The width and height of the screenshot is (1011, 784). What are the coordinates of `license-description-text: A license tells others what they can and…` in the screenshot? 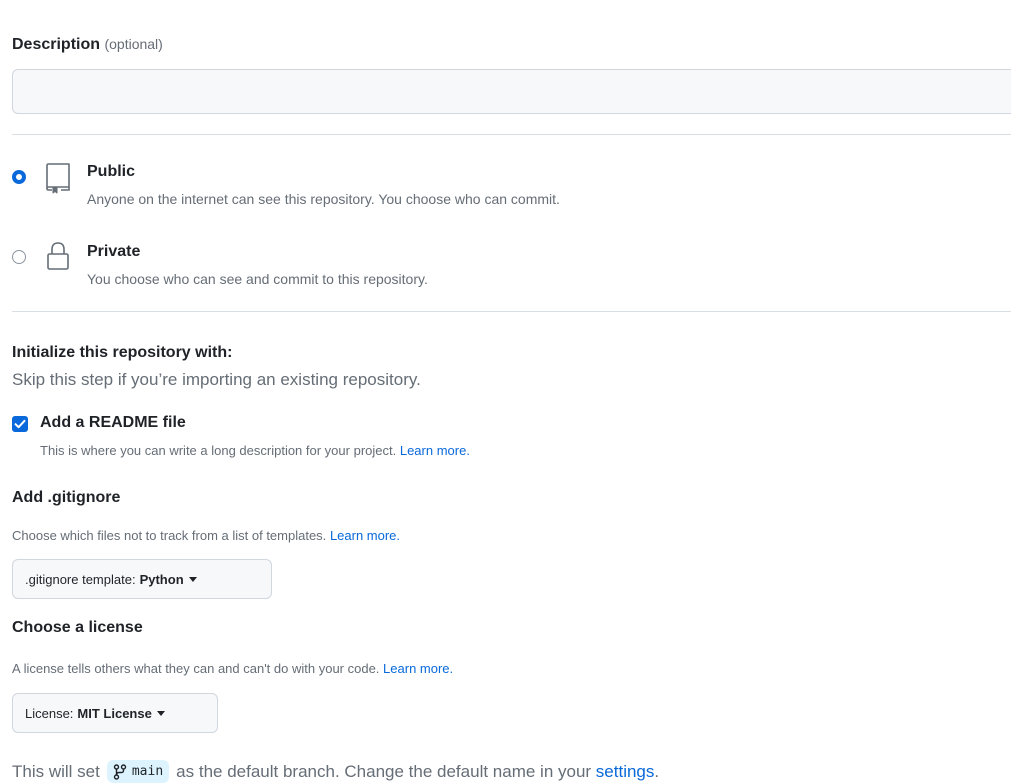 It's located at (196, 668).